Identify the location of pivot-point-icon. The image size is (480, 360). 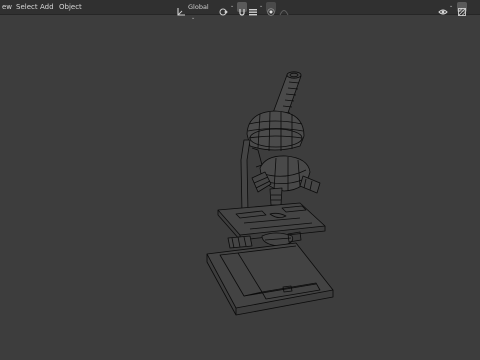
(224, 9).